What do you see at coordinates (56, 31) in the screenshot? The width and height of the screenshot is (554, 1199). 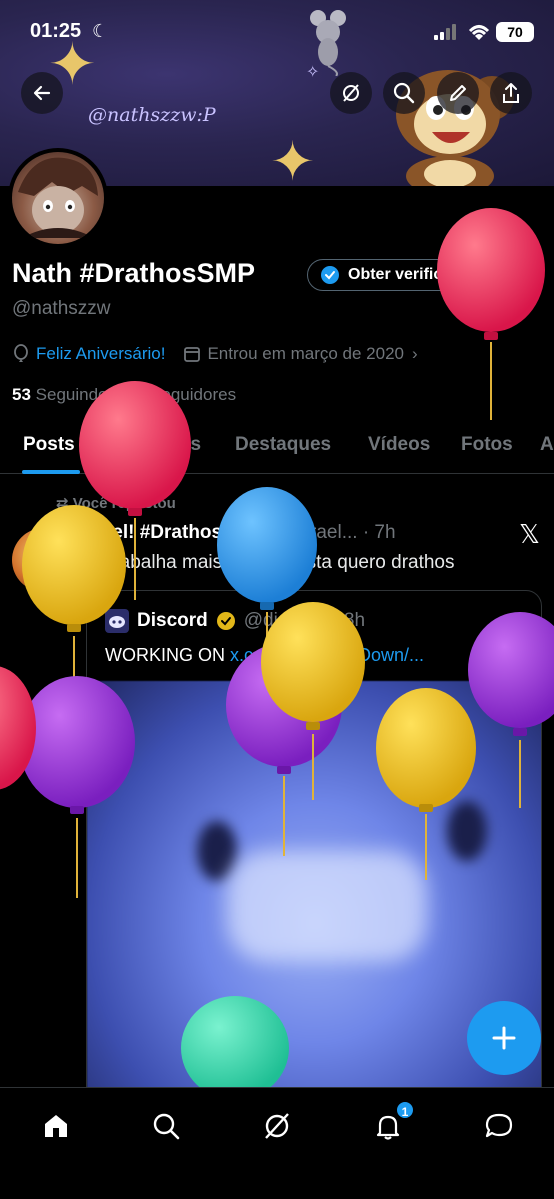 I see `status-time: 01:25` at bounding box center [56, 31].